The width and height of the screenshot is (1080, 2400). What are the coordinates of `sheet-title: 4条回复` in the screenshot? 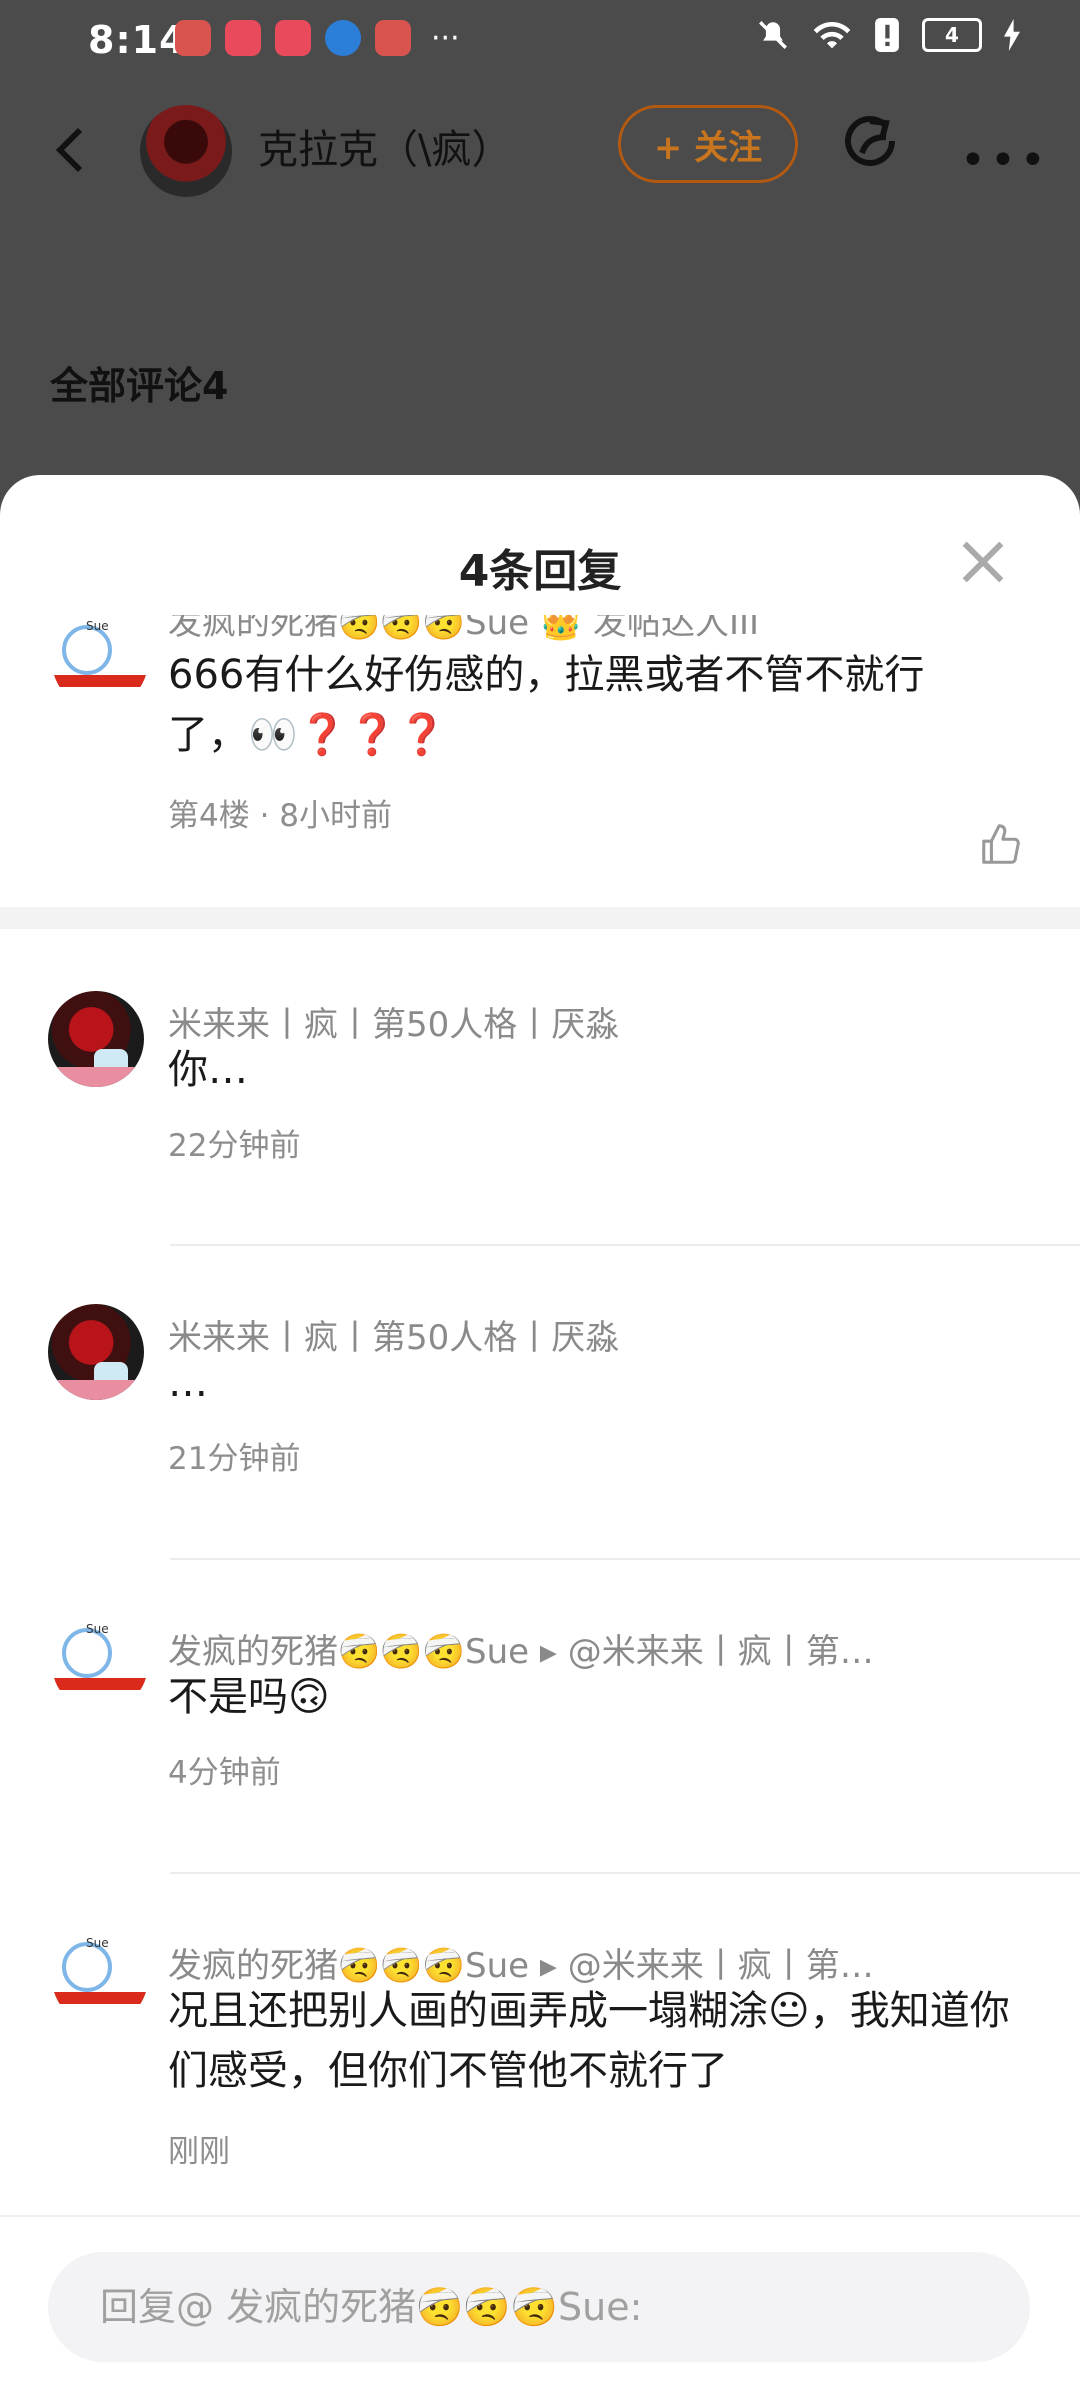 It's located at (540, 571).